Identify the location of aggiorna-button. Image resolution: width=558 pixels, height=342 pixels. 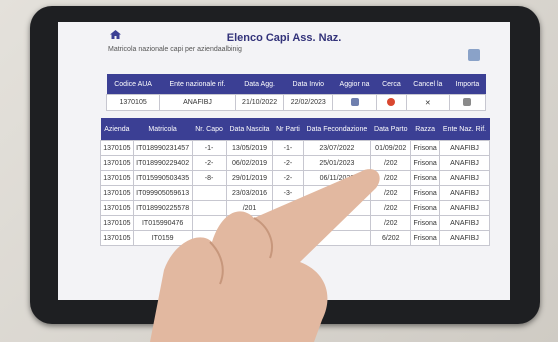
(354, 102).